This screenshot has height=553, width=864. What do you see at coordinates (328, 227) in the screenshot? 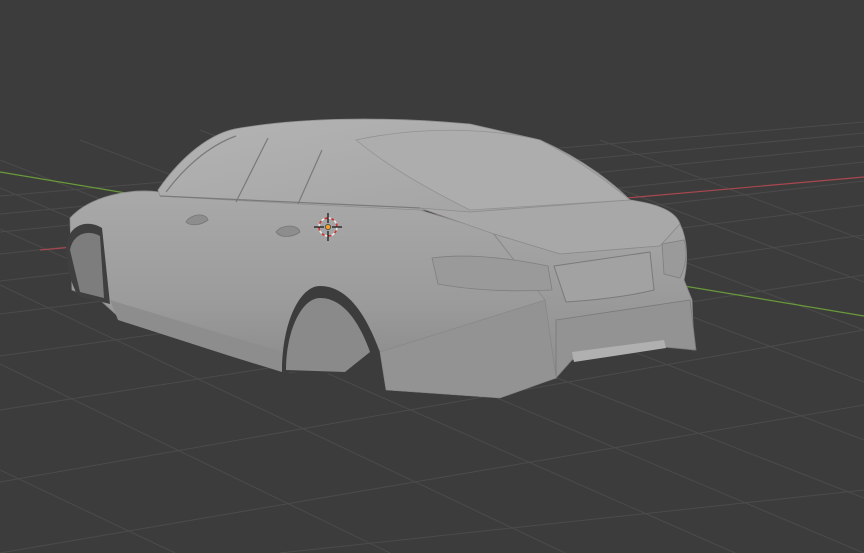
I see `object-origin-icon` at bounding box center [328, 227].